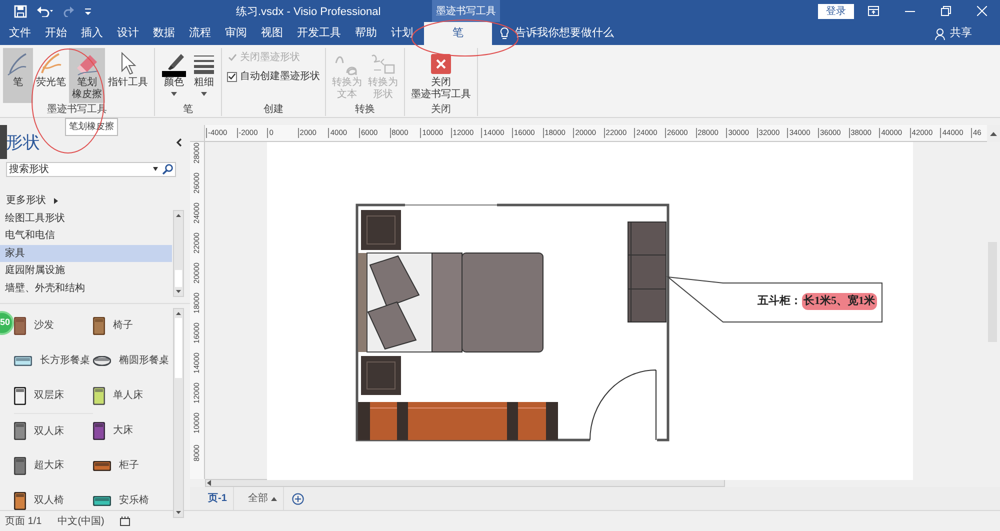 The image size is (1000, 531). What do you see at coordinates (53, 430) in the screenshot?
I see `shape-item: 双人床` at bounding box center [53, 430].